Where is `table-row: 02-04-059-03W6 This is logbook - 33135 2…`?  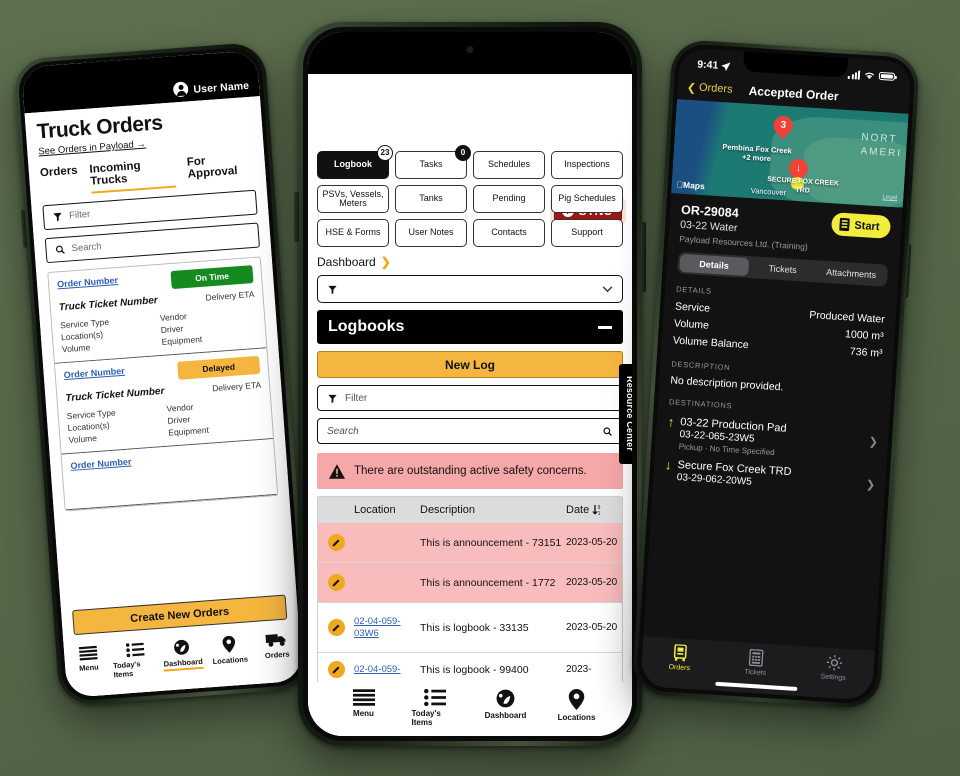 table-row: 02-04-059-03W6 This is logbook - 33135 2… is located at coordinates (470, 628).